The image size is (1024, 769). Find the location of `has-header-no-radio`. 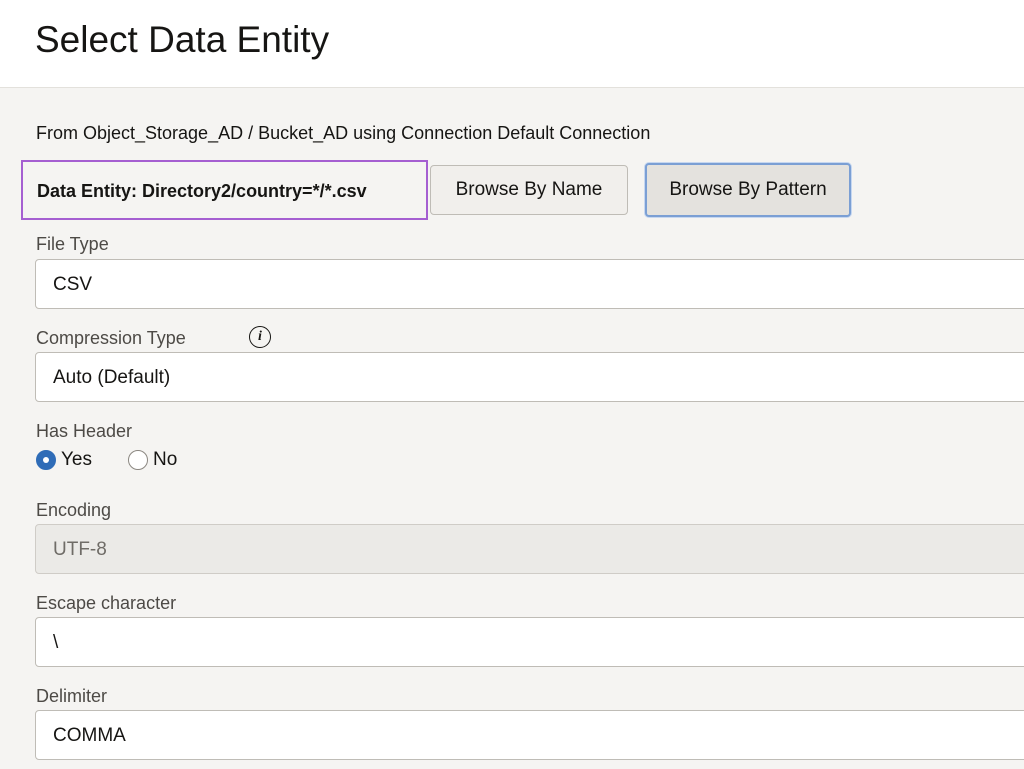

has-header-no-radio is located at coordinates (138, 460).